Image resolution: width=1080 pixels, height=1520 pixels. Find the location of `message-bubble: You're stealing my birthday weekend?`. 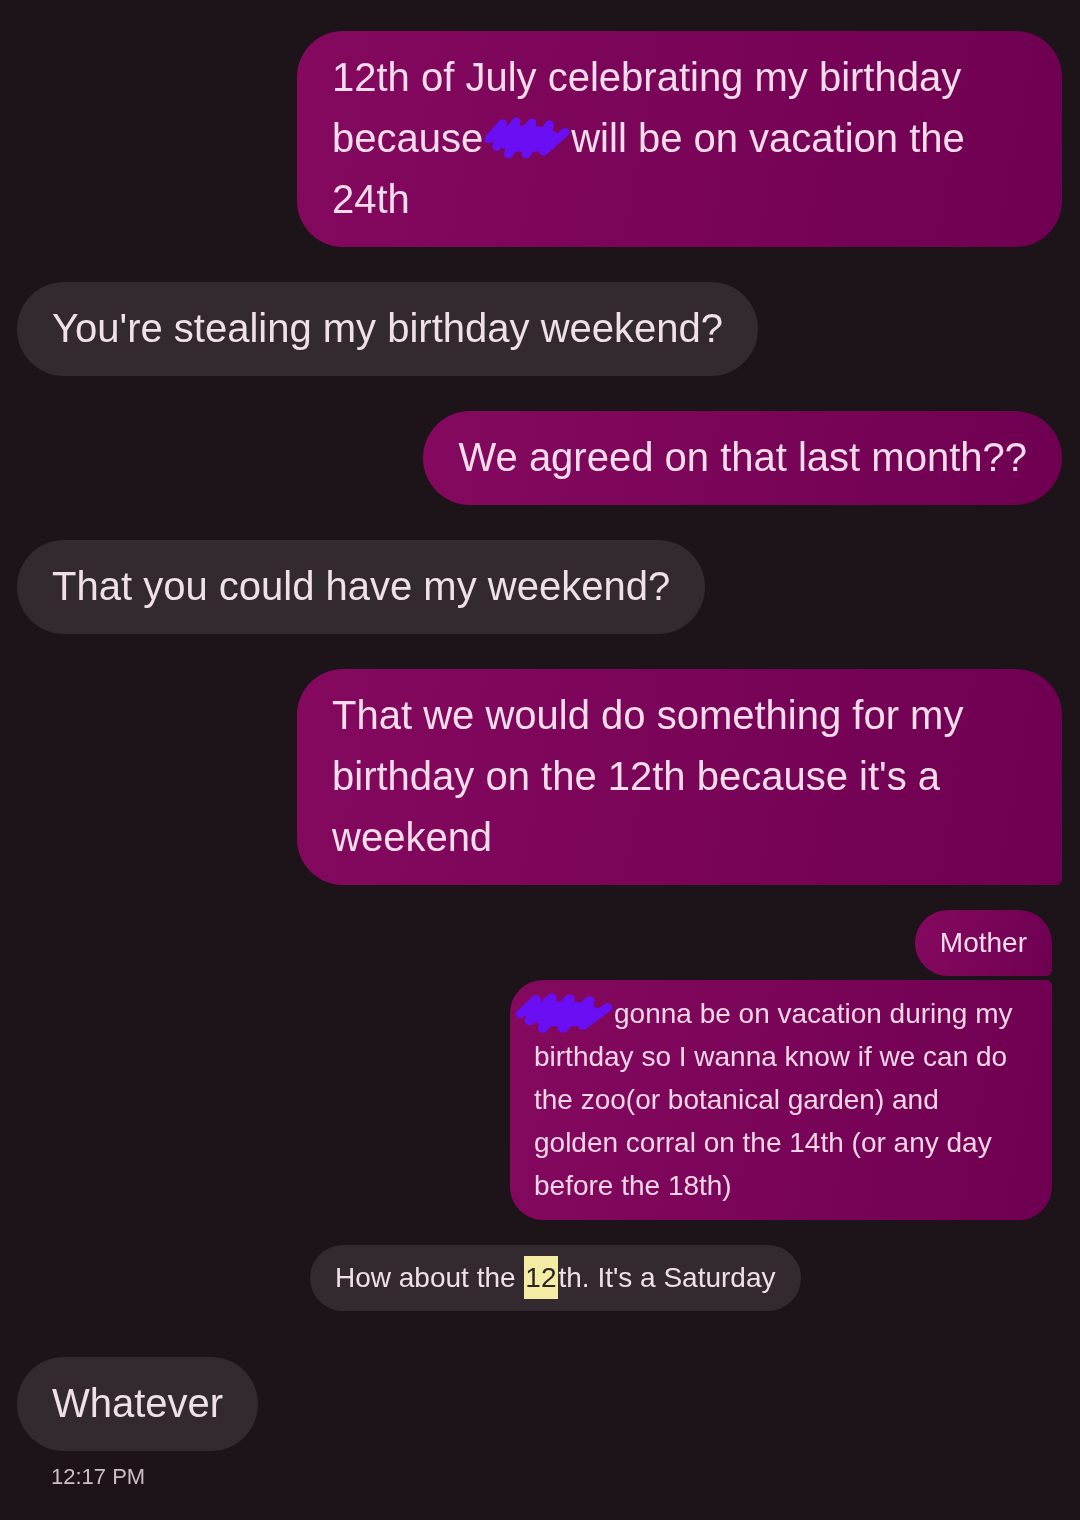

message-bubble: You're stealing my birthday weekend? is located at coordinates (387, 329).